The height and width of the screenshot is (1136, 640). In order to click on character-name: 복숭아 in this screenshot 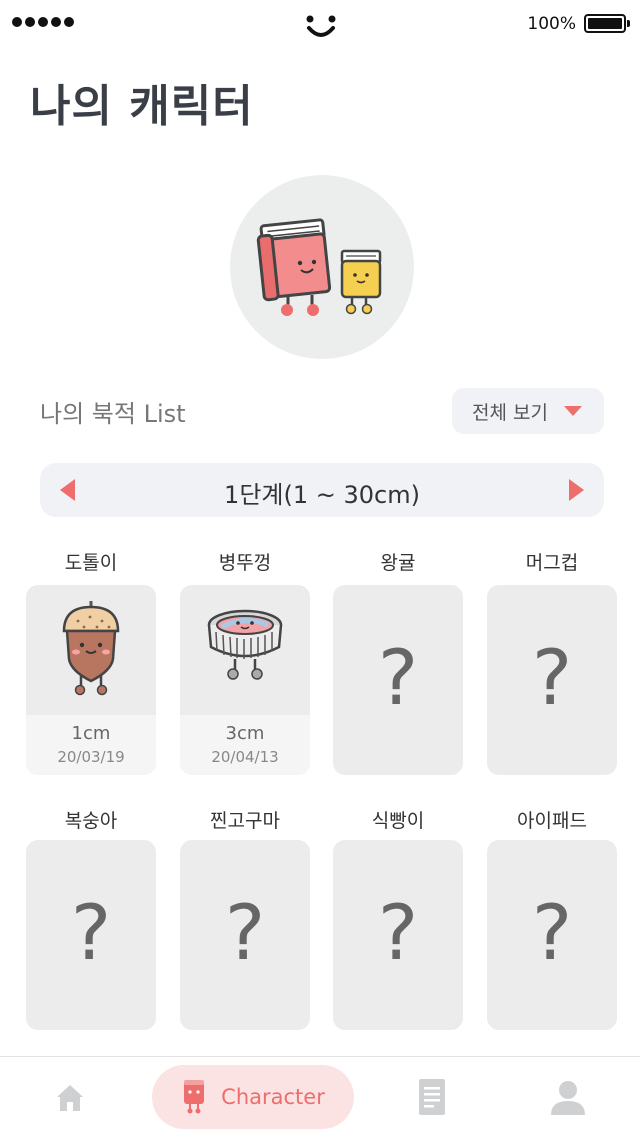, I will do `click(91, 821)`.